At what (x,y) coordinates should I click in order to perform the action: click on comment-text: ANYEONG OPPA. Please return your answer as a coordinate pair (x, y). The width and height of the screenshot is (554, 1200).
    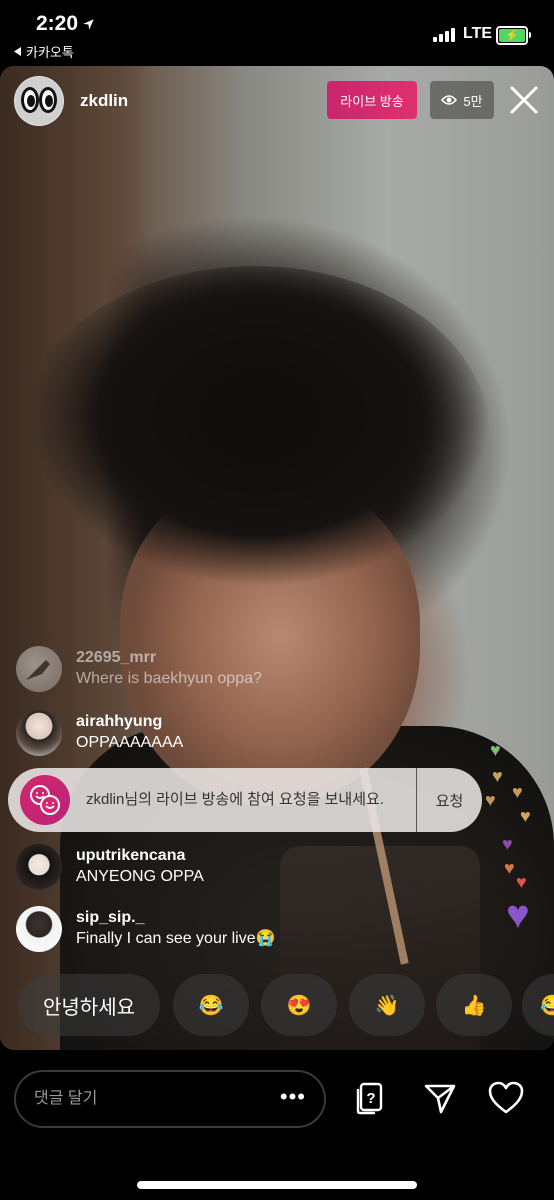
    Looking at the image, I should click on (140, 876).